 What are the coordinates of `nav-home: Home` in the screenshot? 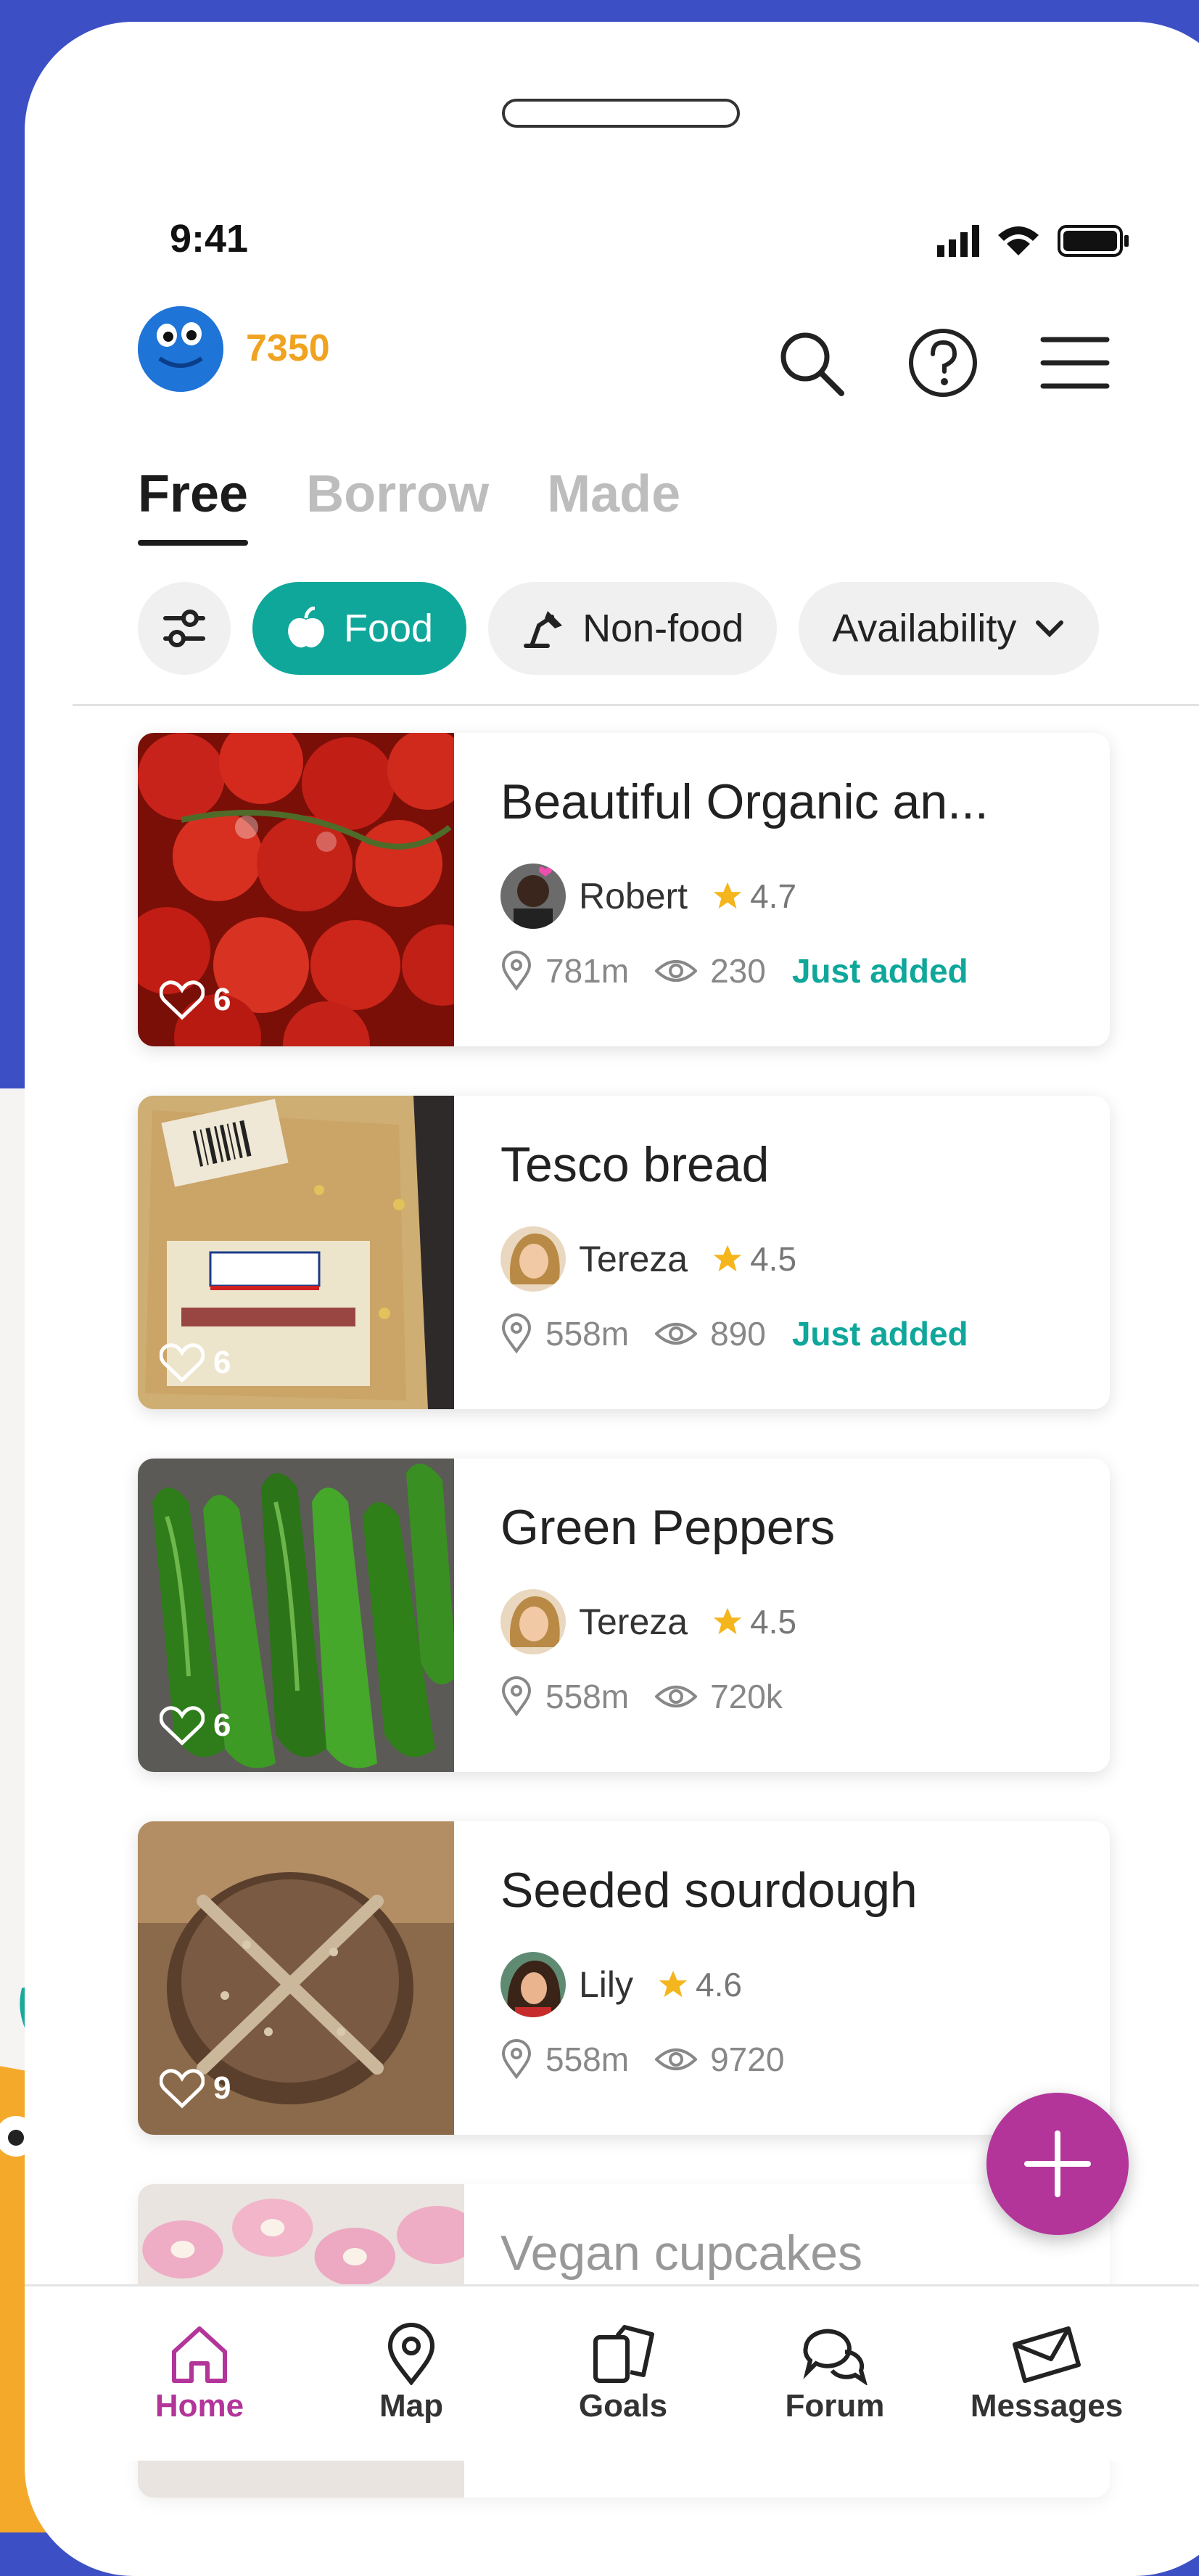 It's located at (199, 2373).